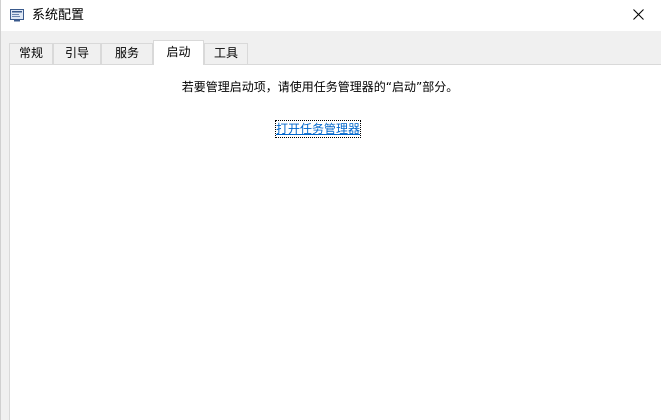  What do you see at coordinates (77, 53) in the screenshot?
I see `tab-boot: 引导` at bounding box center [77, 53].